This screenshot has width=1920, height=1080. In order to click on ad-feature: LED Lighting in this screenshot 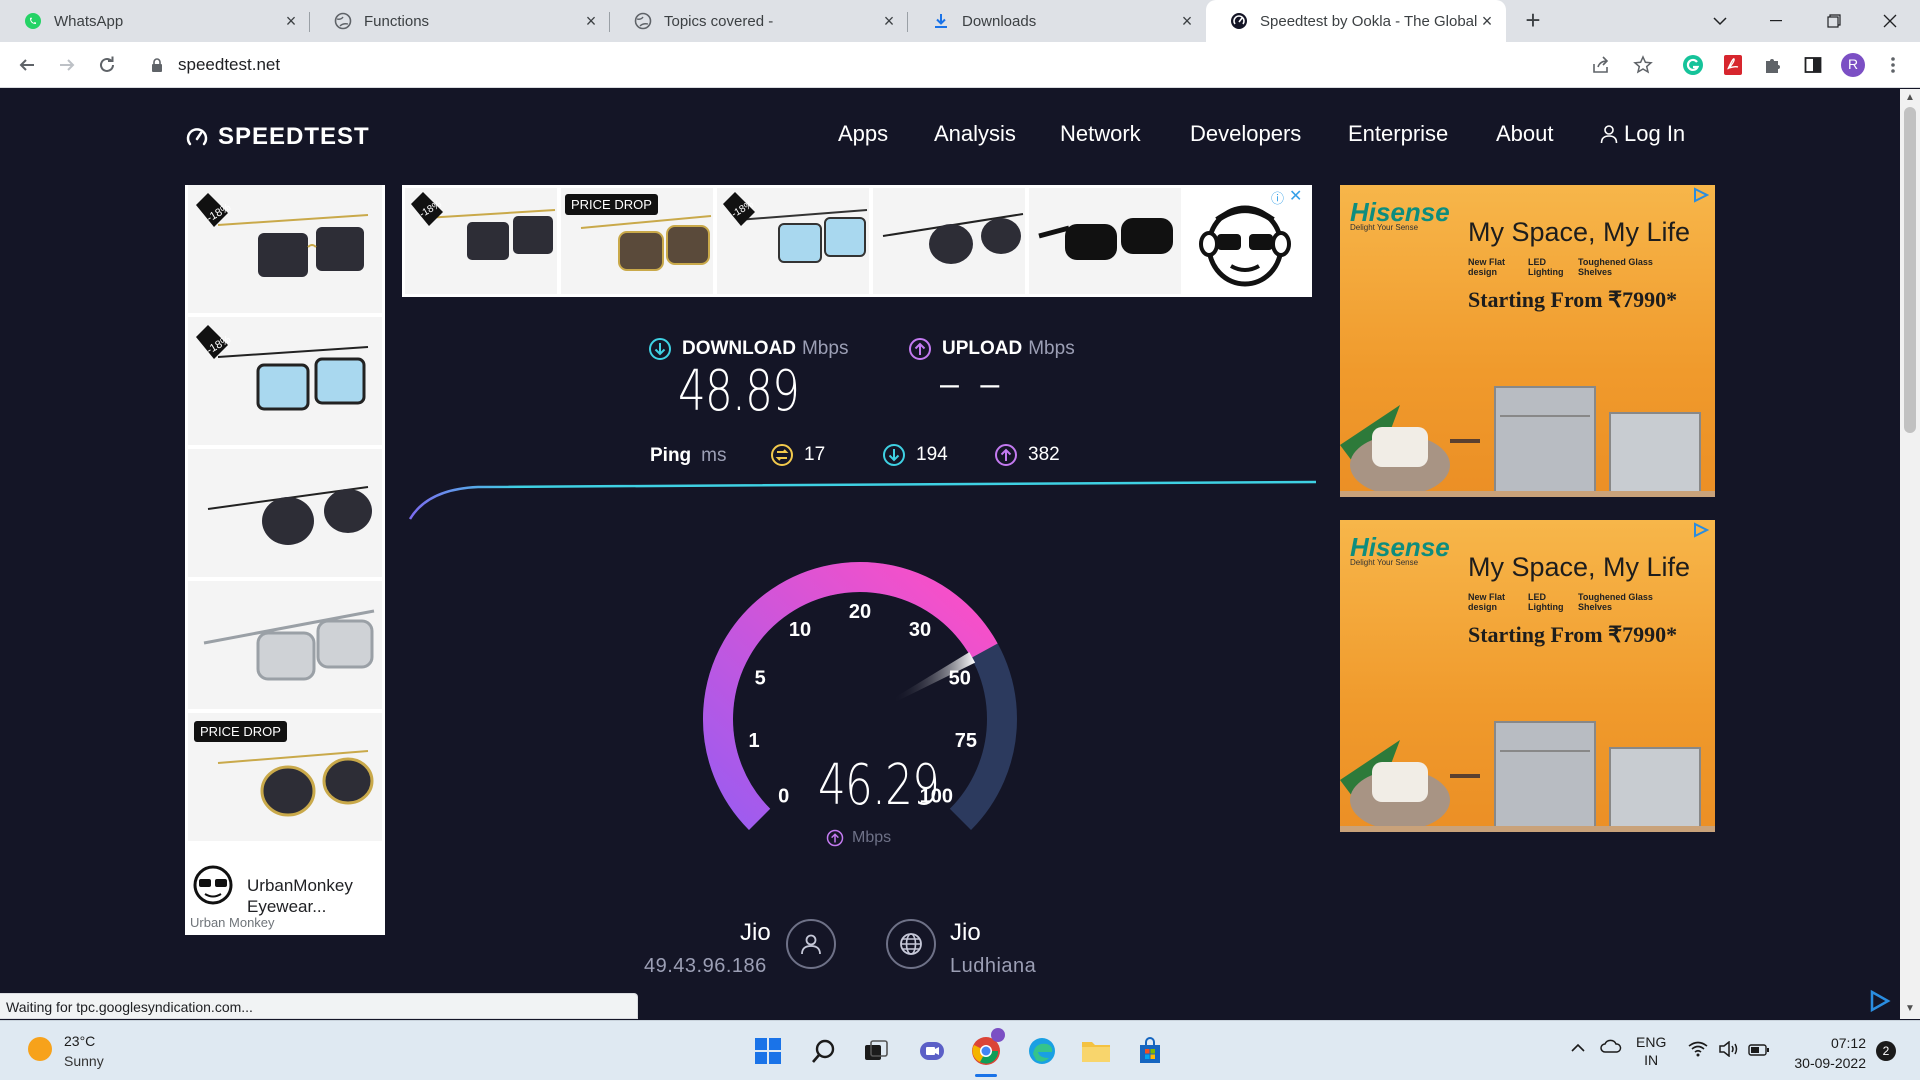, I will do `click(1546, 602)`.